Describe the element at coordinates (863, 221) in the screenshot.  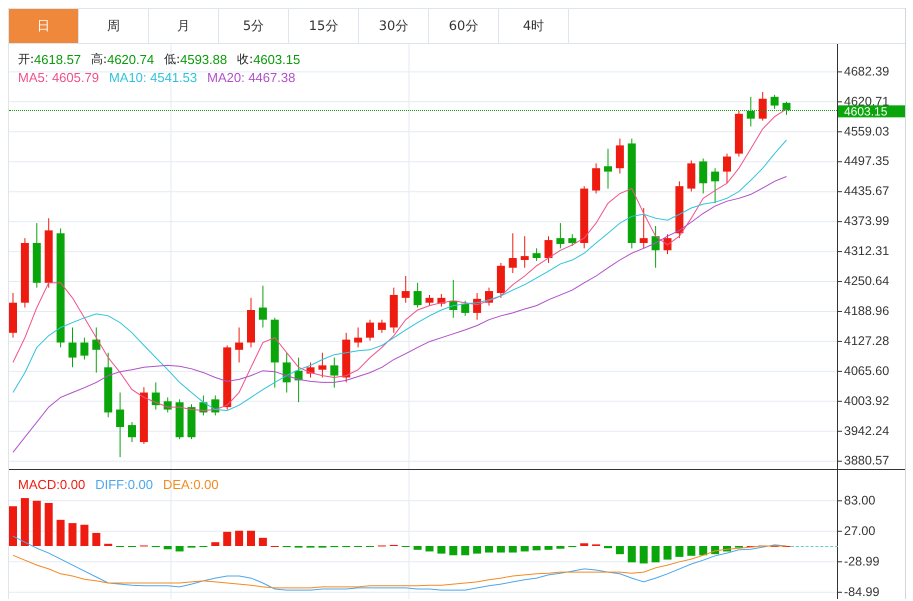
I see `axis-label: 4373.99` at that location.